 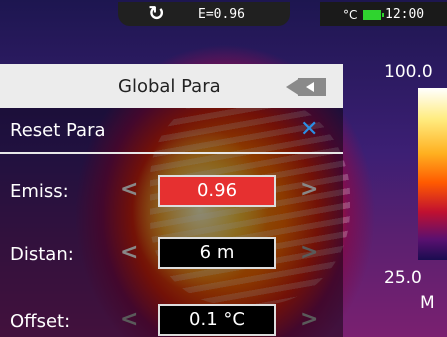 I want to click on scale-min-value: 25.0, so click(x=403, y=278).